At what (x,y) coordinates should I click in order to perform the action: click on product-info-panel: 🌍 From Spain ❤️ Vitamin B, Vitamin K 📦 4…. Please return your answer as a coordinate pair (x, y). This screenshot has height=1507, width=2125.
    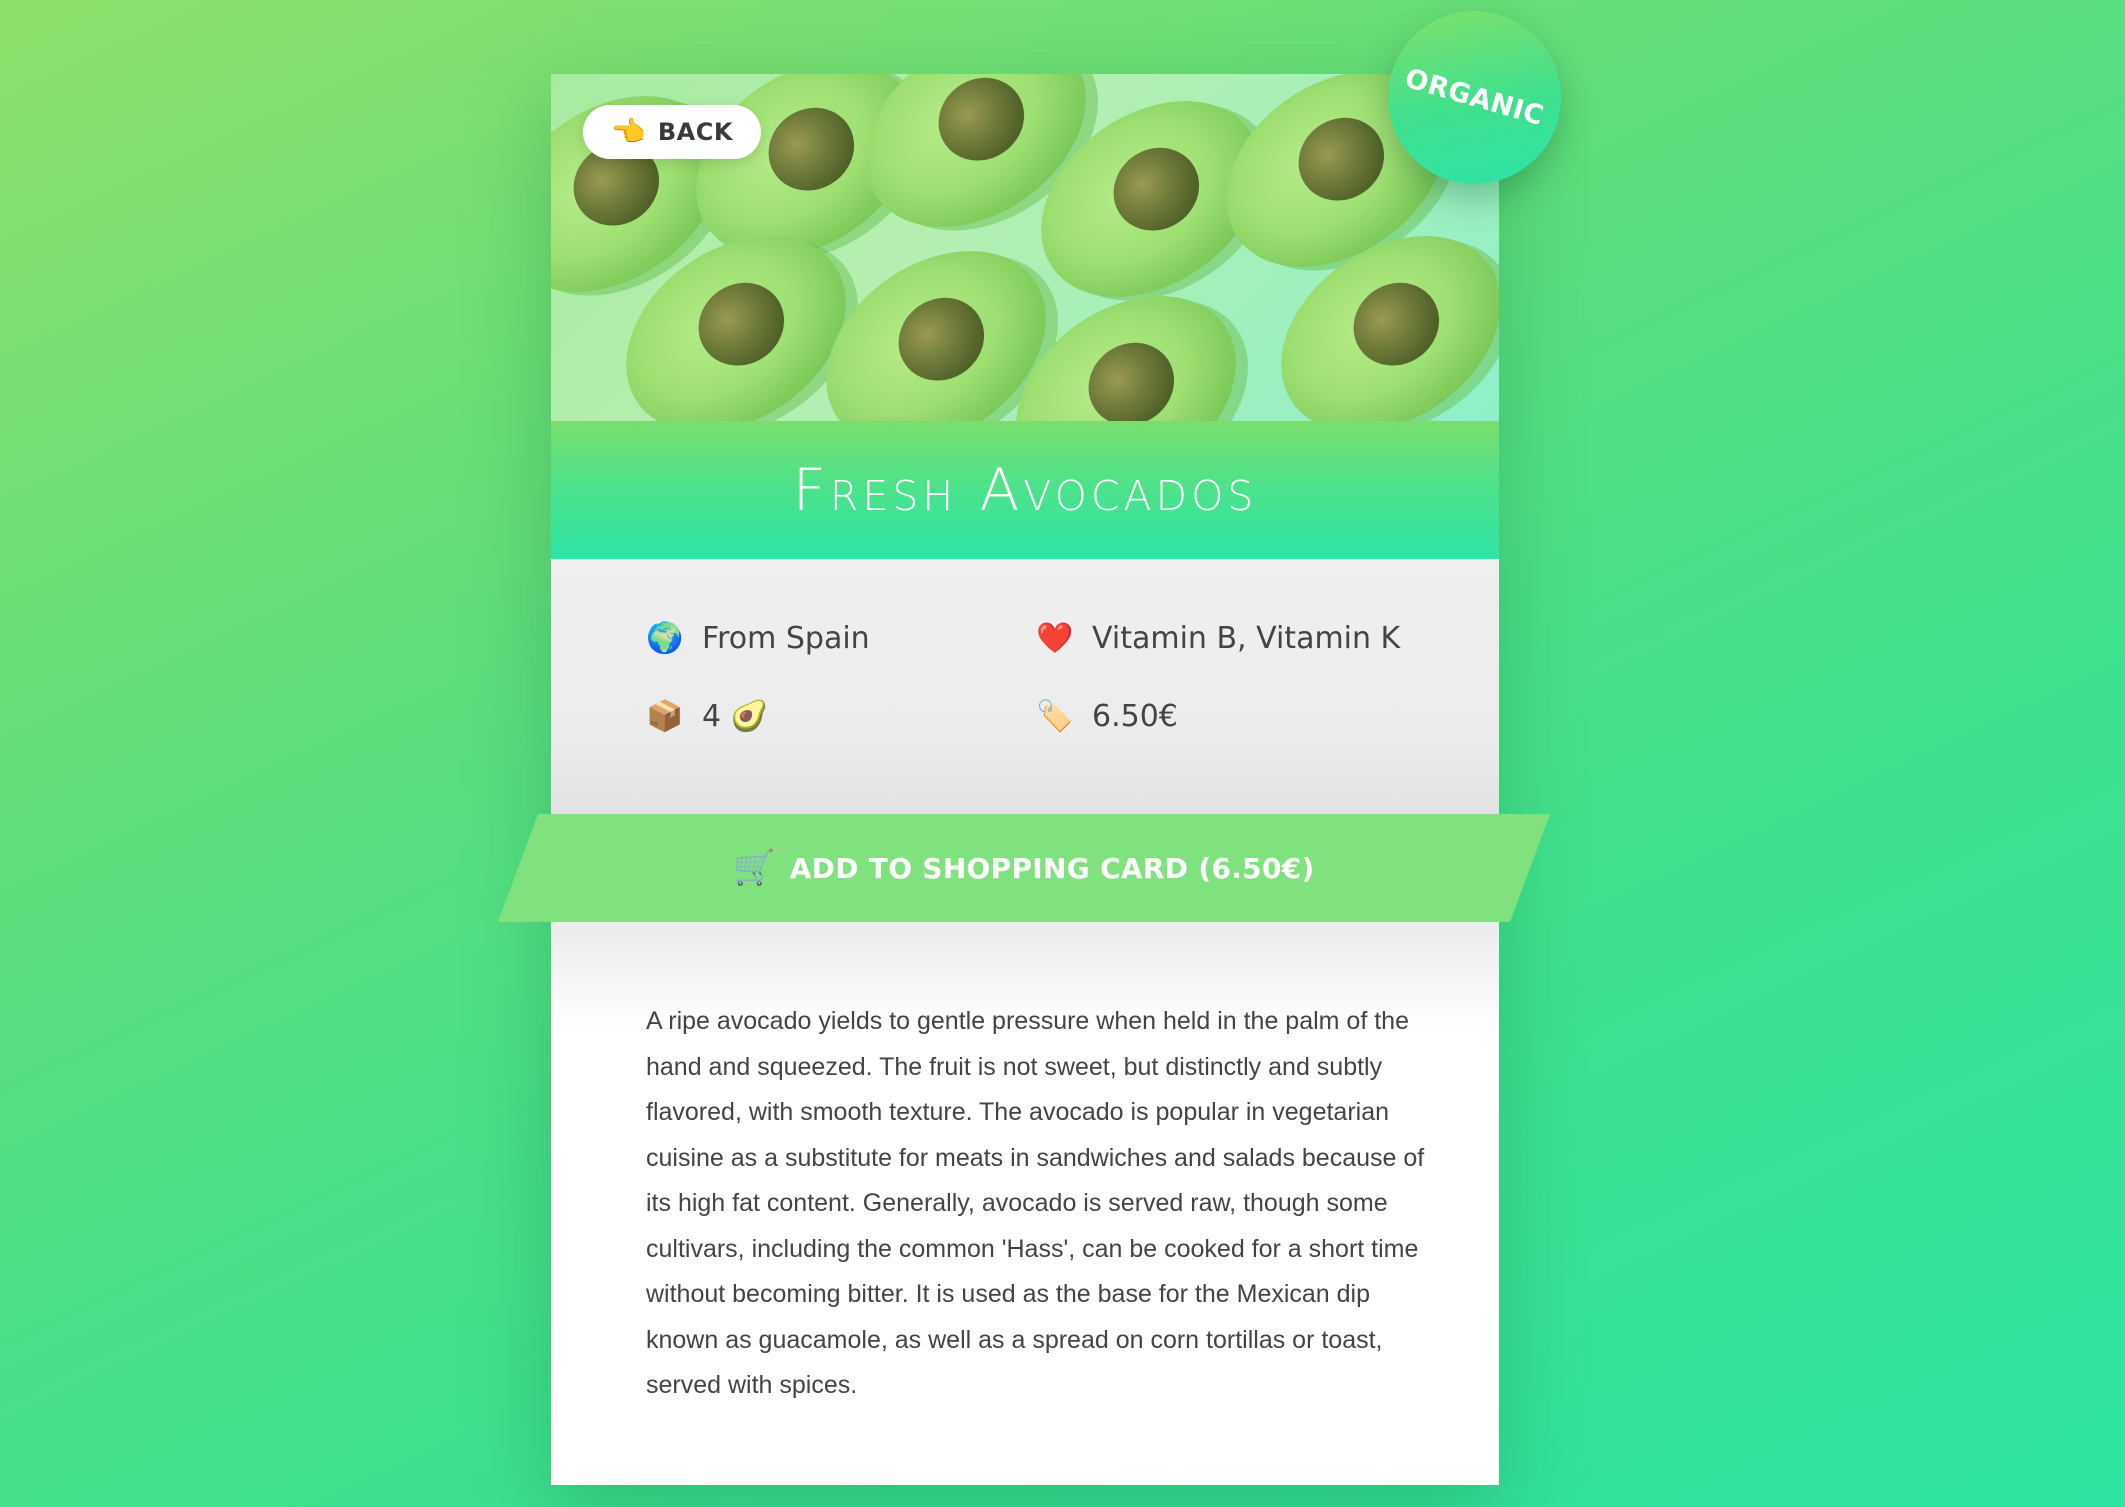
    Looking at the image, I should click on (1025, 687).